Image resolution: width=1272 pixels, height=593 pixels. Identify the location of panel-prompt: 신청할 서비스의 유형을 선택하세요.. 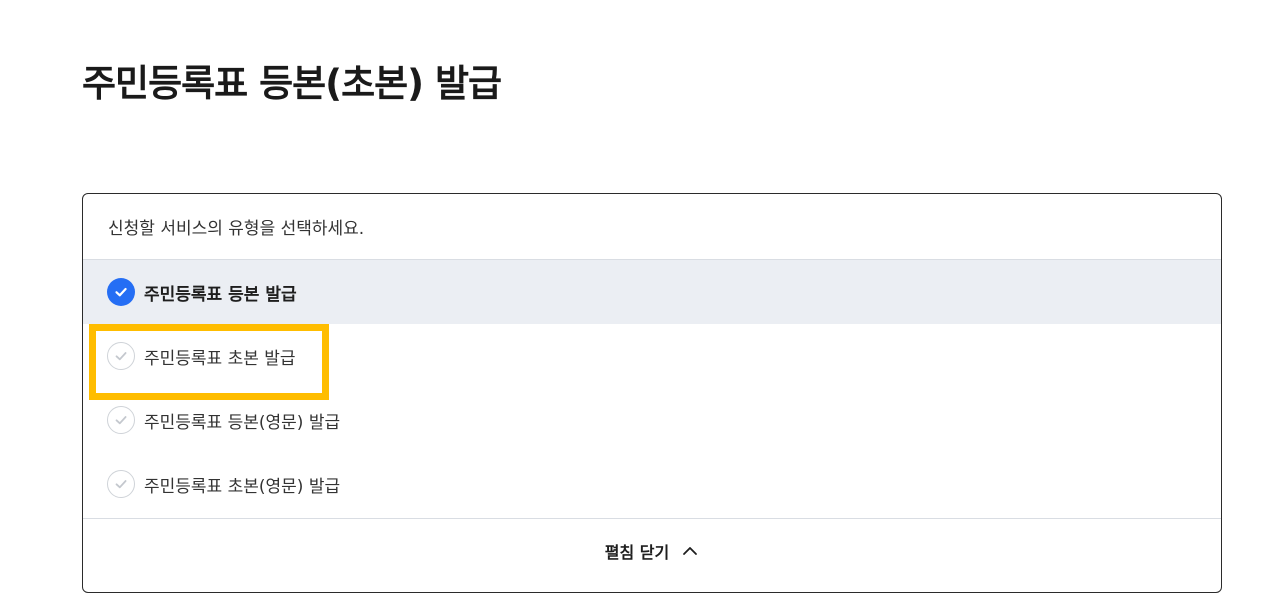
(652, 227).